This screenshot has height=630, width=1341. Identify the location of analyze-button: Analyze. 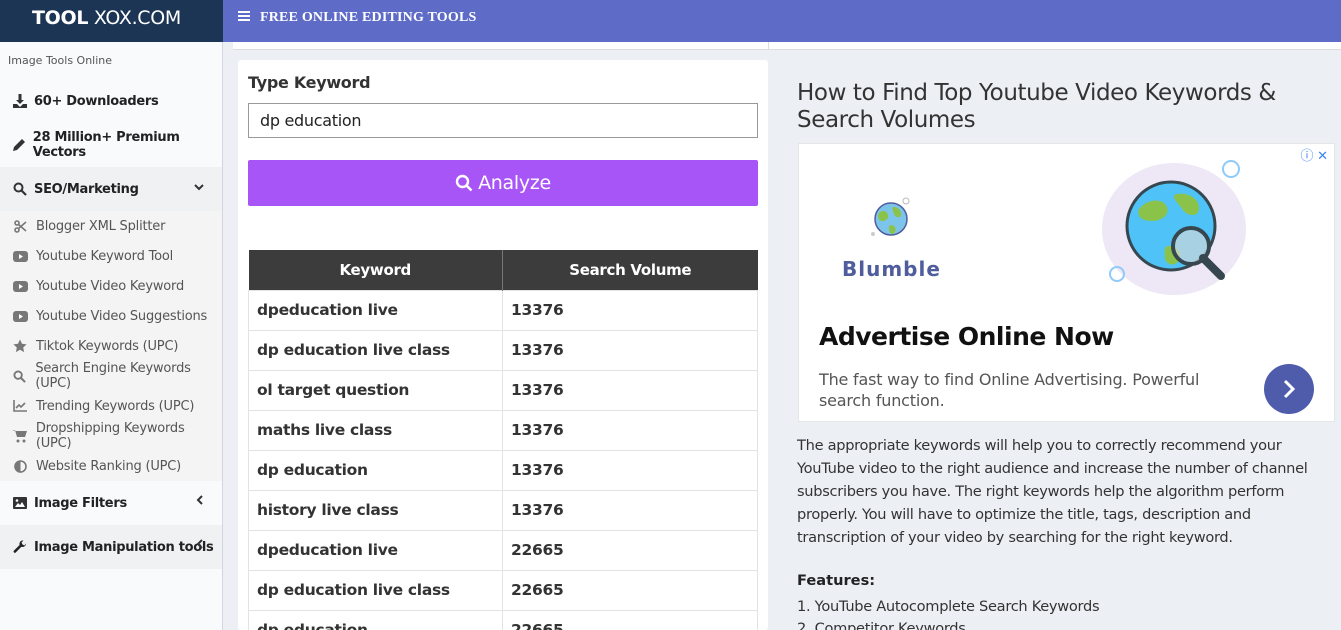
(503, 183).